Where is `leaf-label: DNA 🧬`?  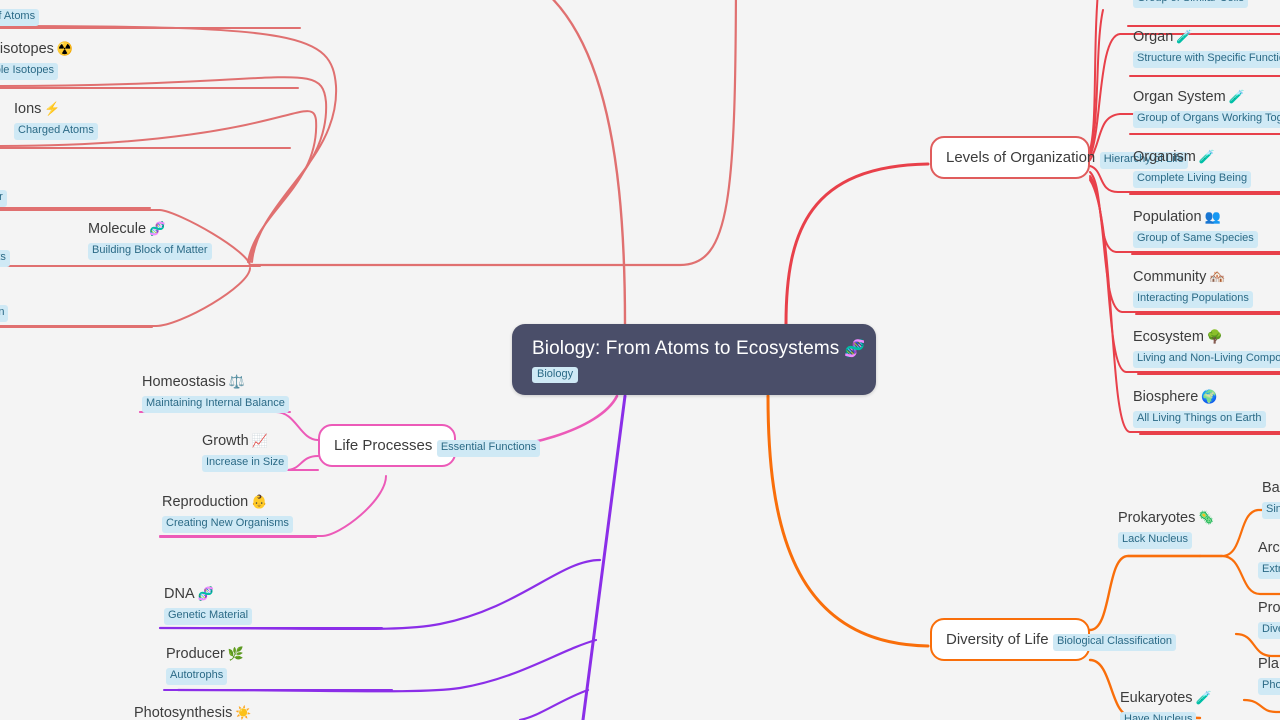 leaf-label: DNA 🧬 is located at coordinates (189, 594).